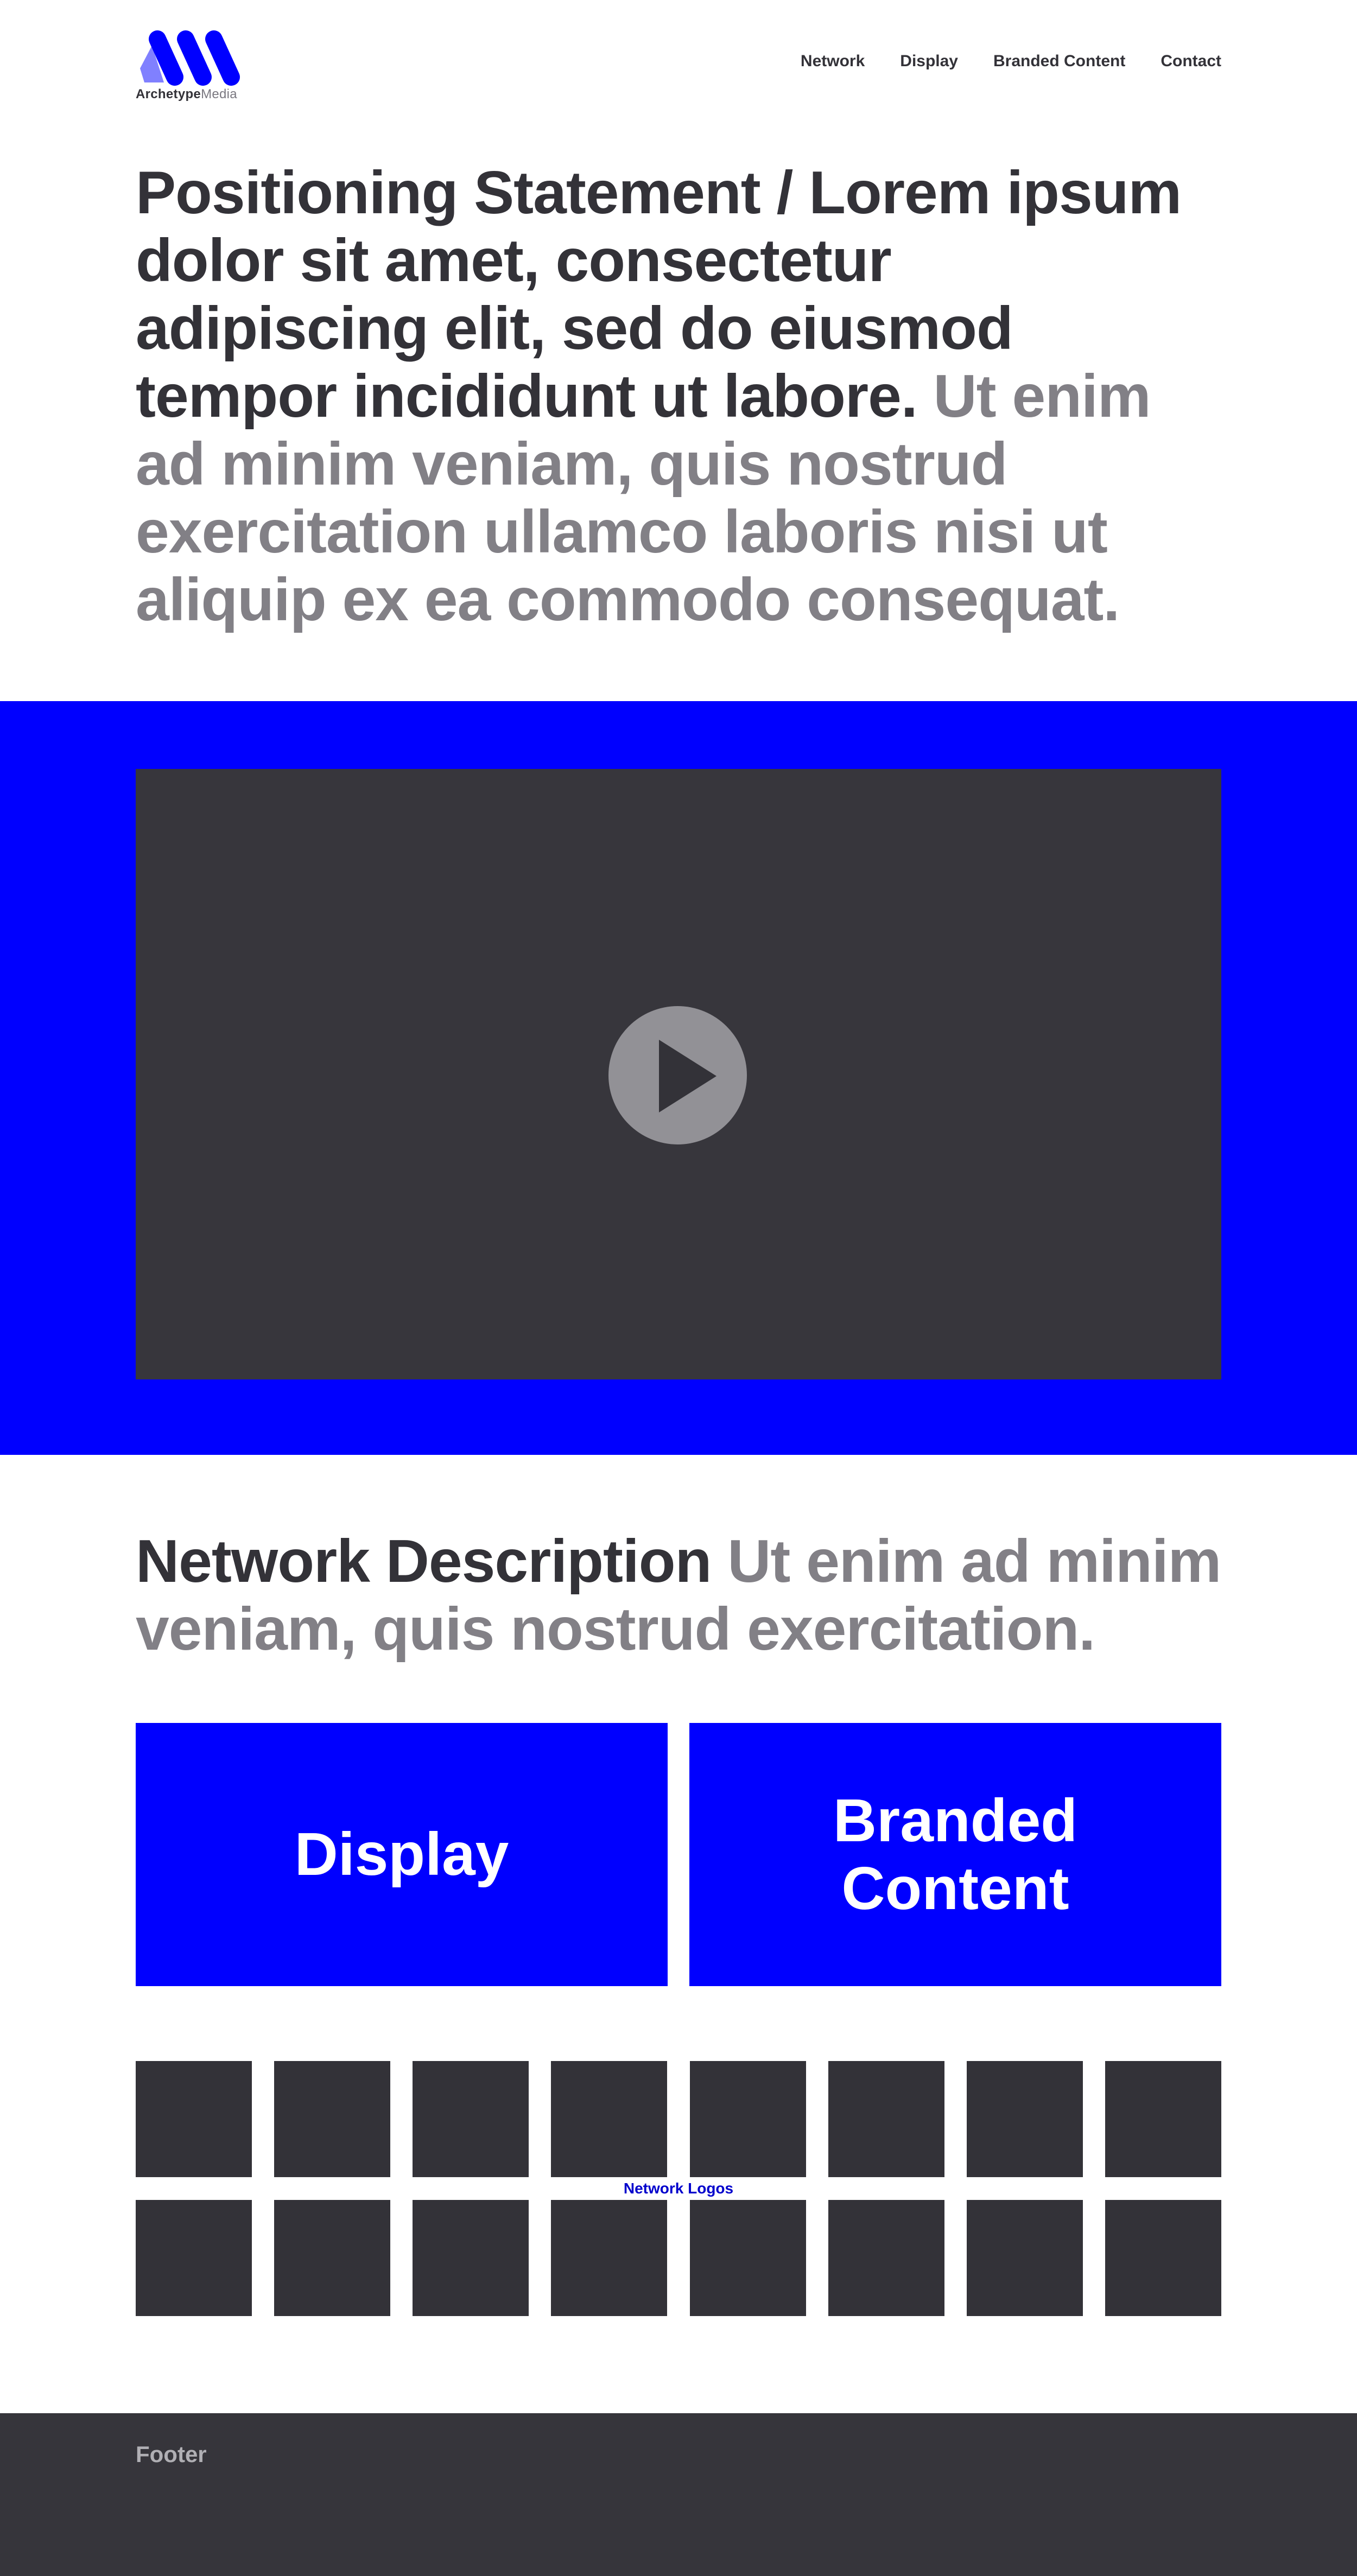 This screenshot has height=2576, width=1357. I want to click on nav-link-display: Display, so click(929, 62).